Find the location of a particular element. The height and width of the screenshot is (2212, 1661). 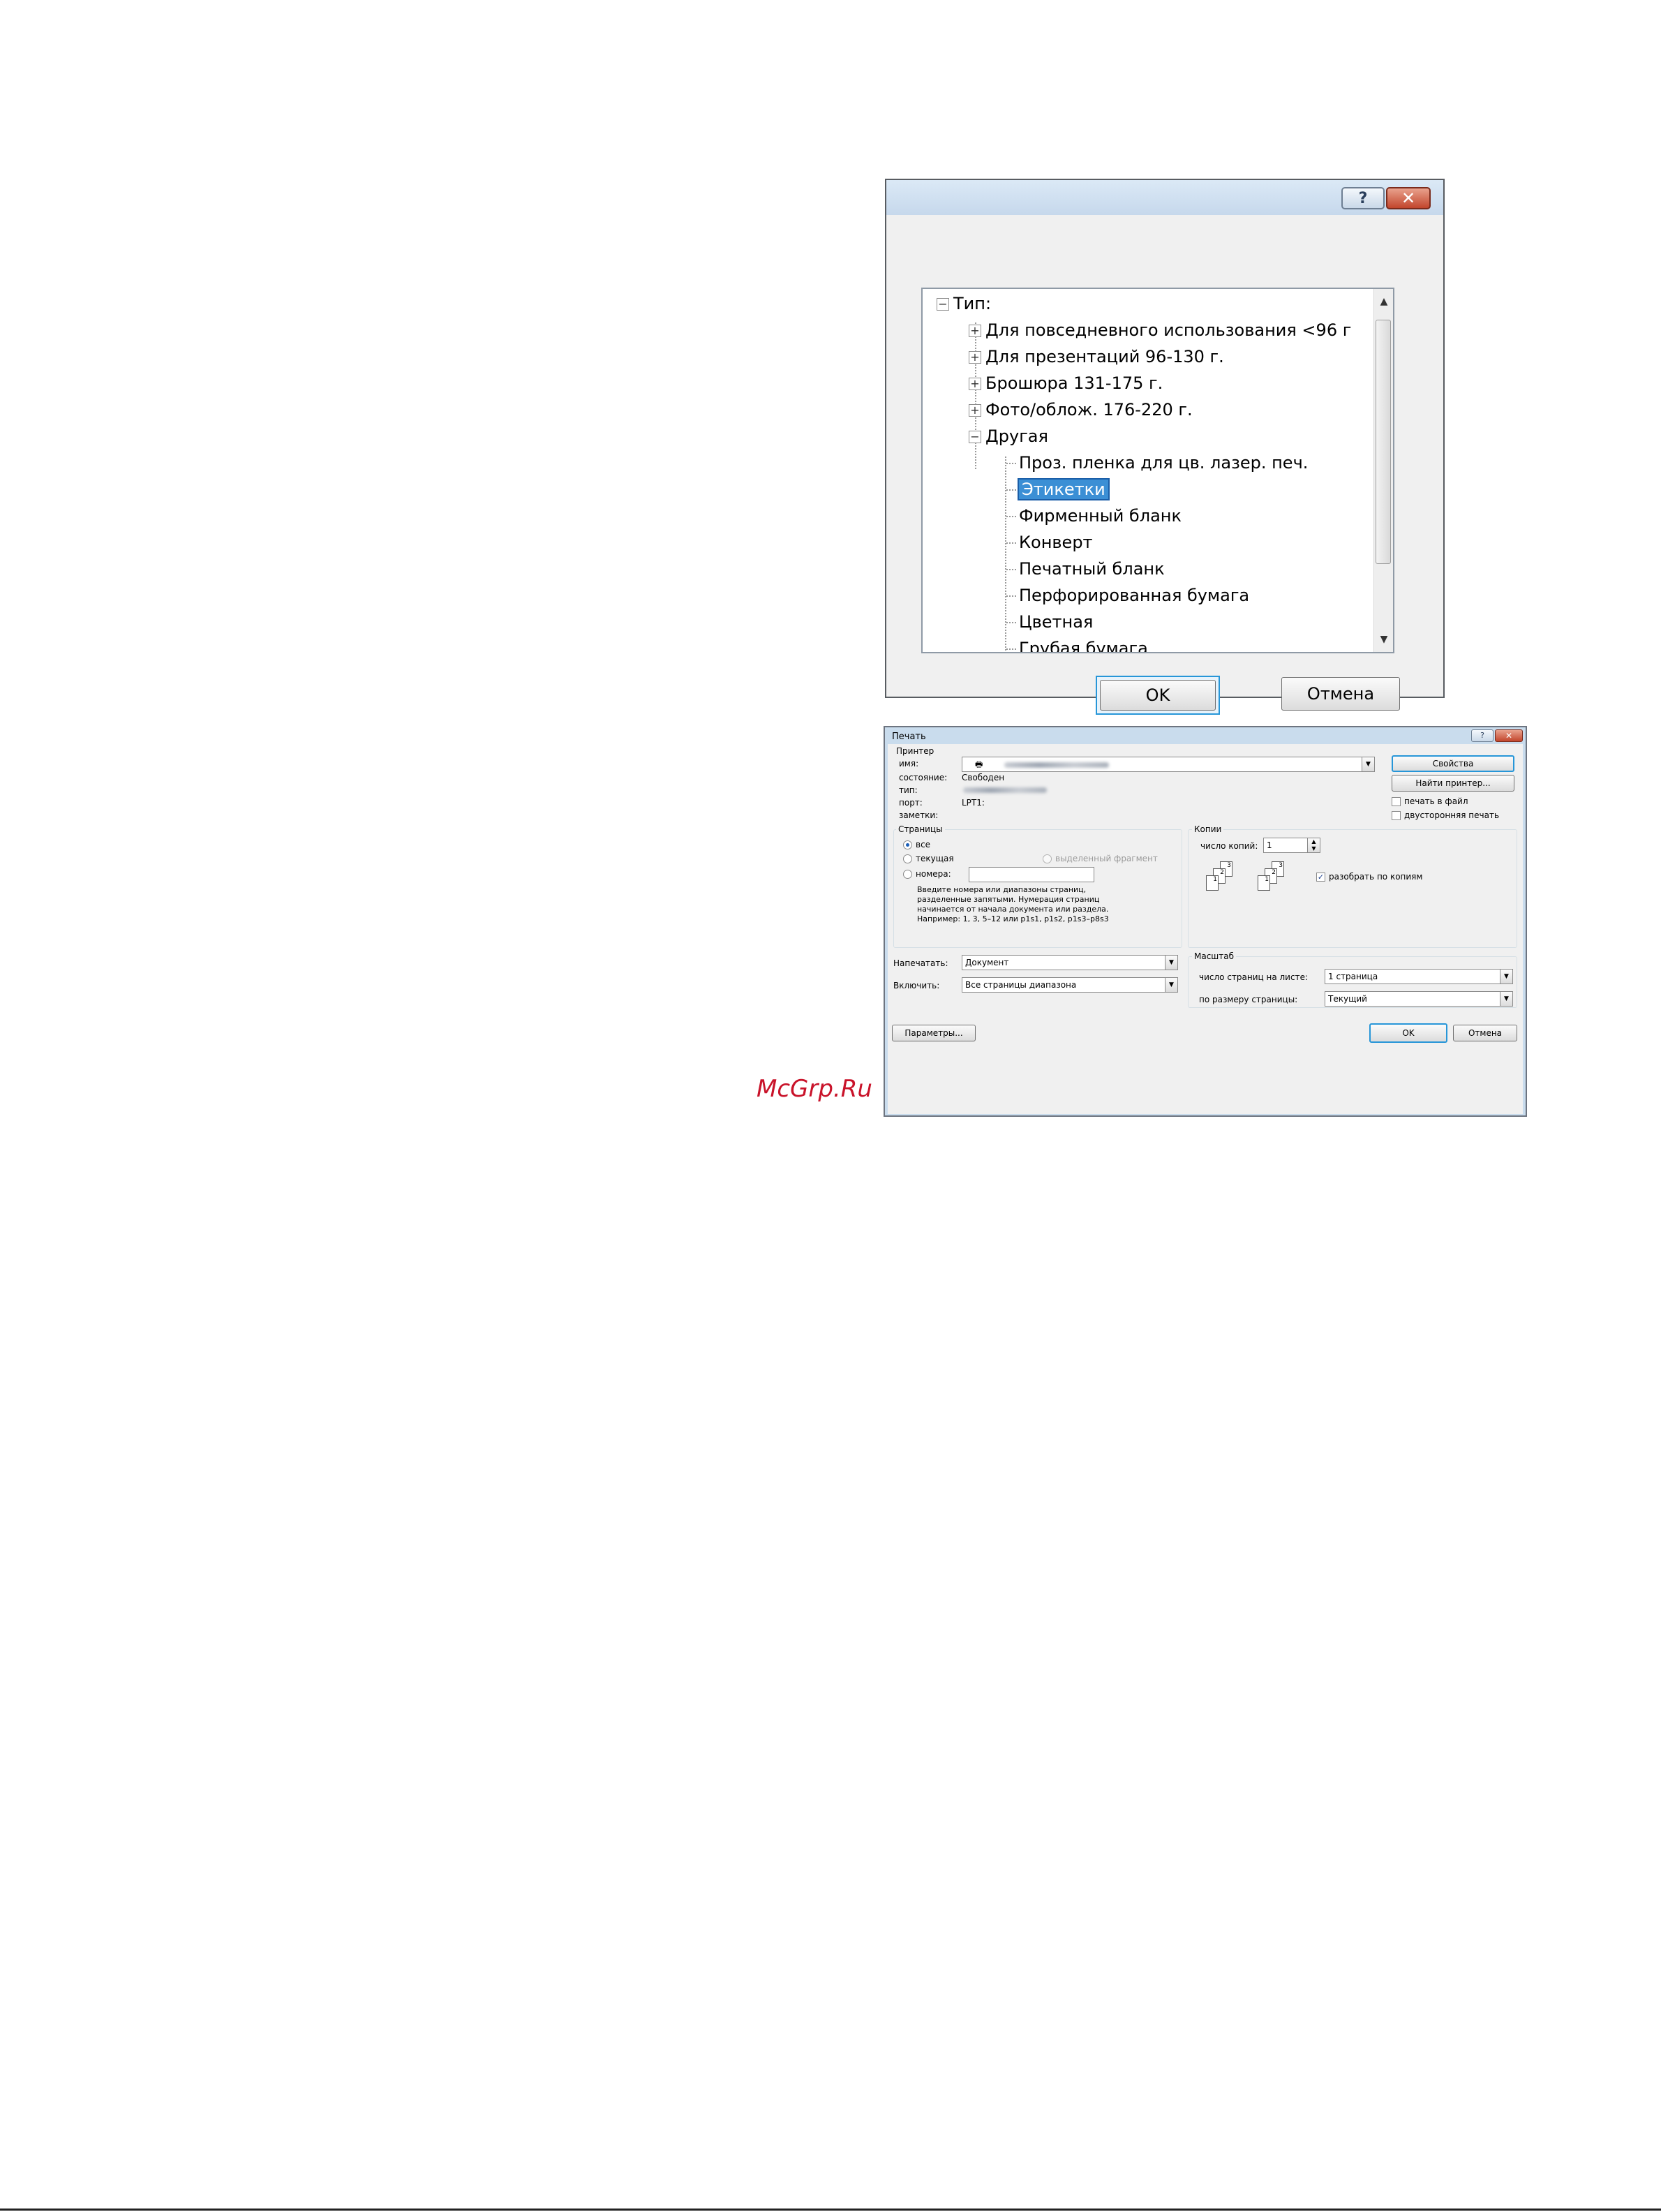

blurred-printer-type is located at coordinates (1005, 790).